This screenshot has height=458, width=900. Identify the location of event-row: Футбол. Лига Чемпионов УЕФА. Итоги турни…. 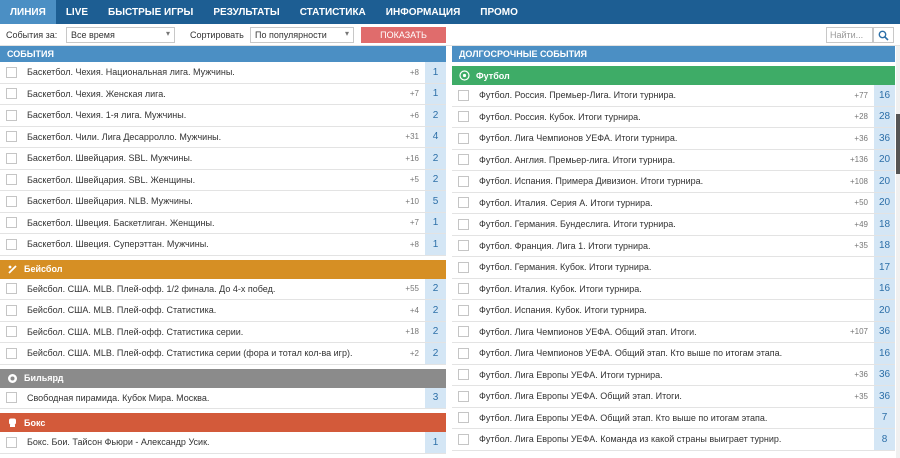
(673, 139).